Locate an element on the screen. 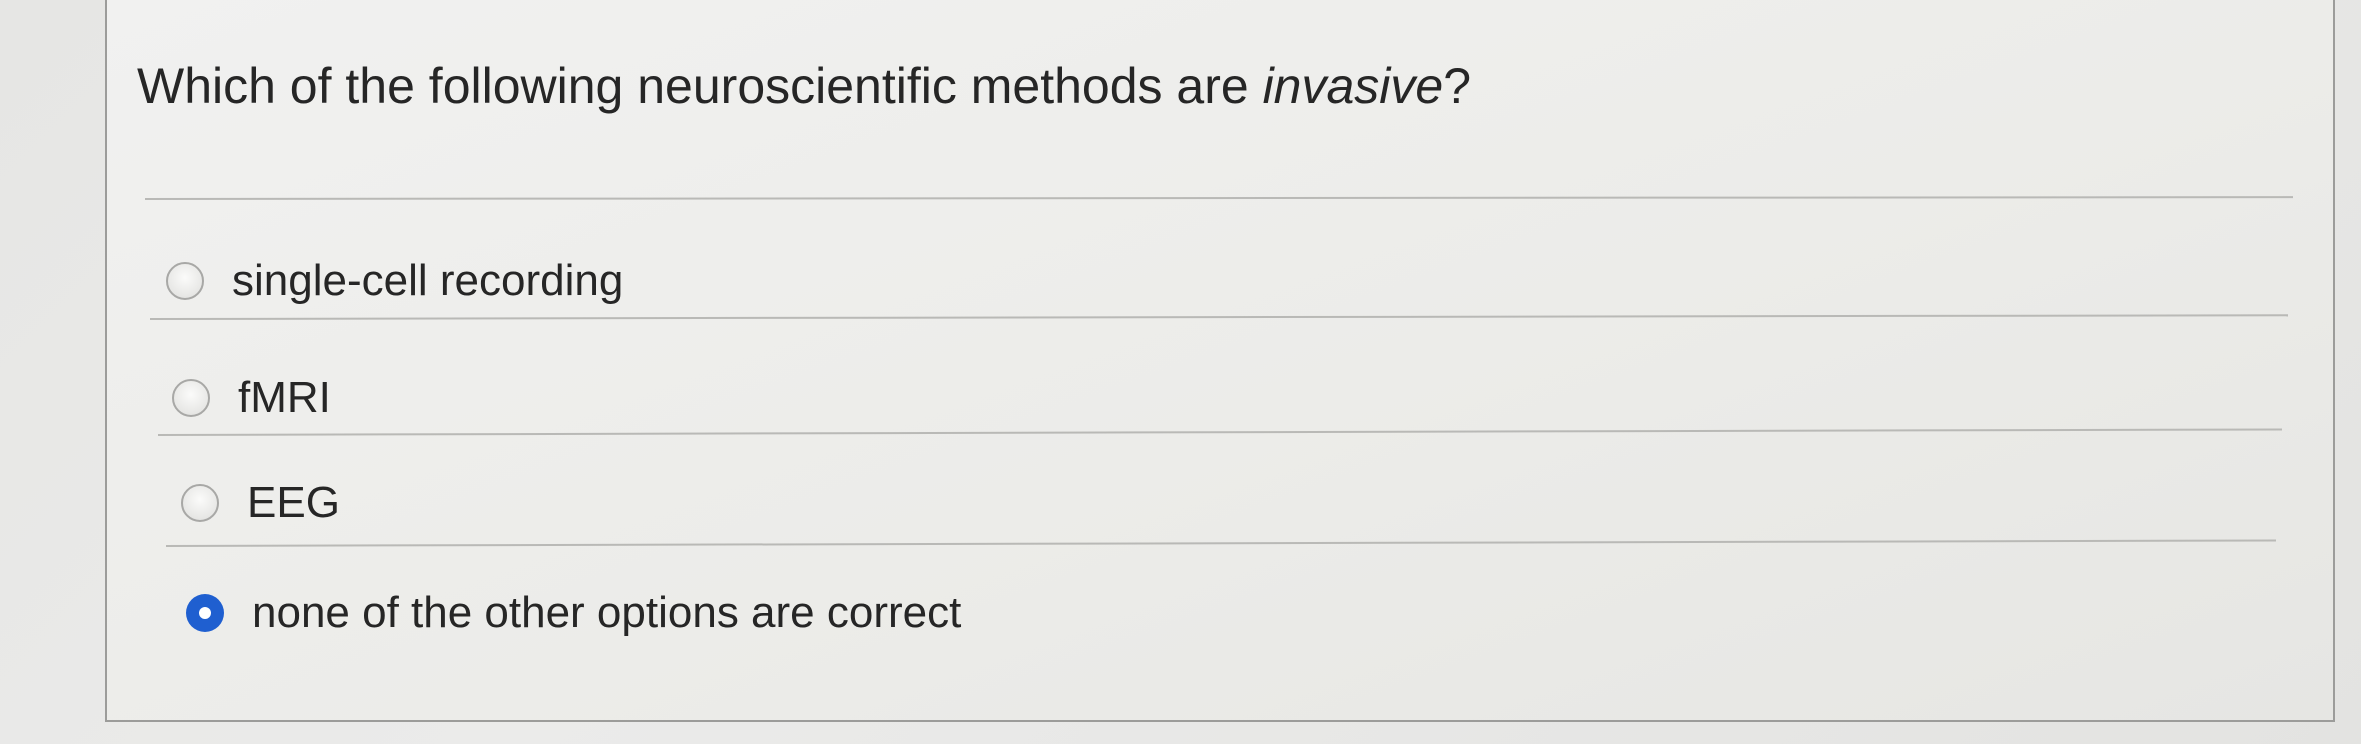 Image resolution: width=2361 pixels, height=744 pixels. option-none-of-the-other-options: none of the other options are correct is located at coordinates (573, 613).